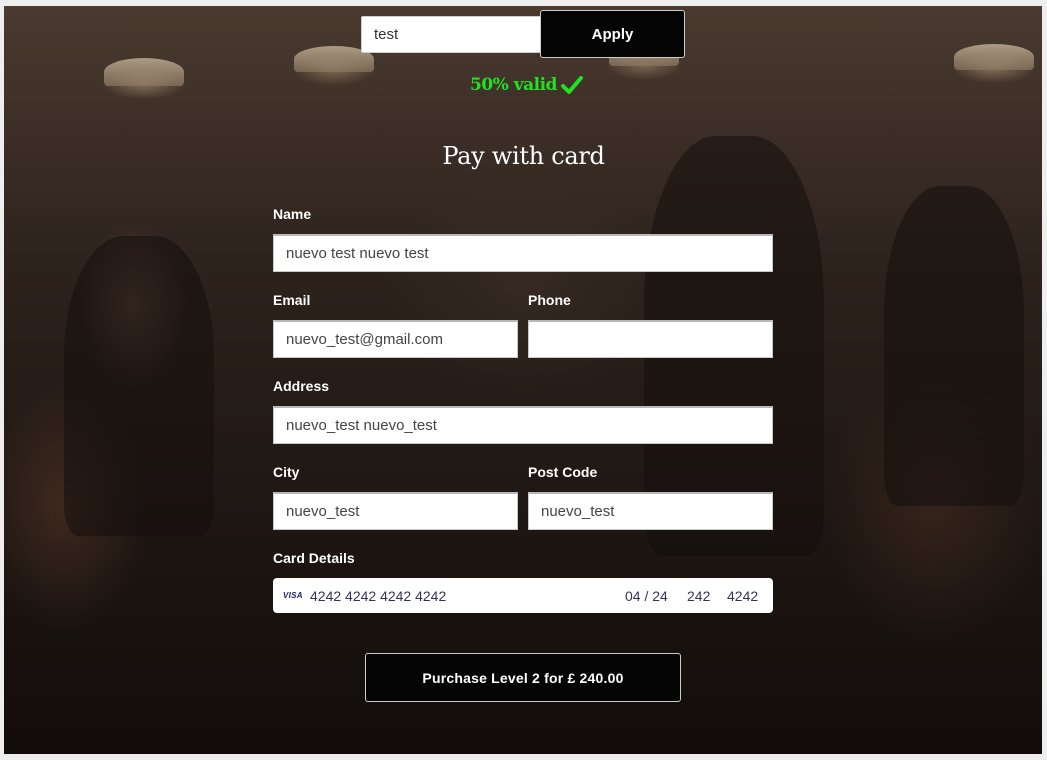  What do you see at coordinates (513, 85) in the screenshot?
I see `coupon-status-text: 50% valid` at bounding box center [513, 85].